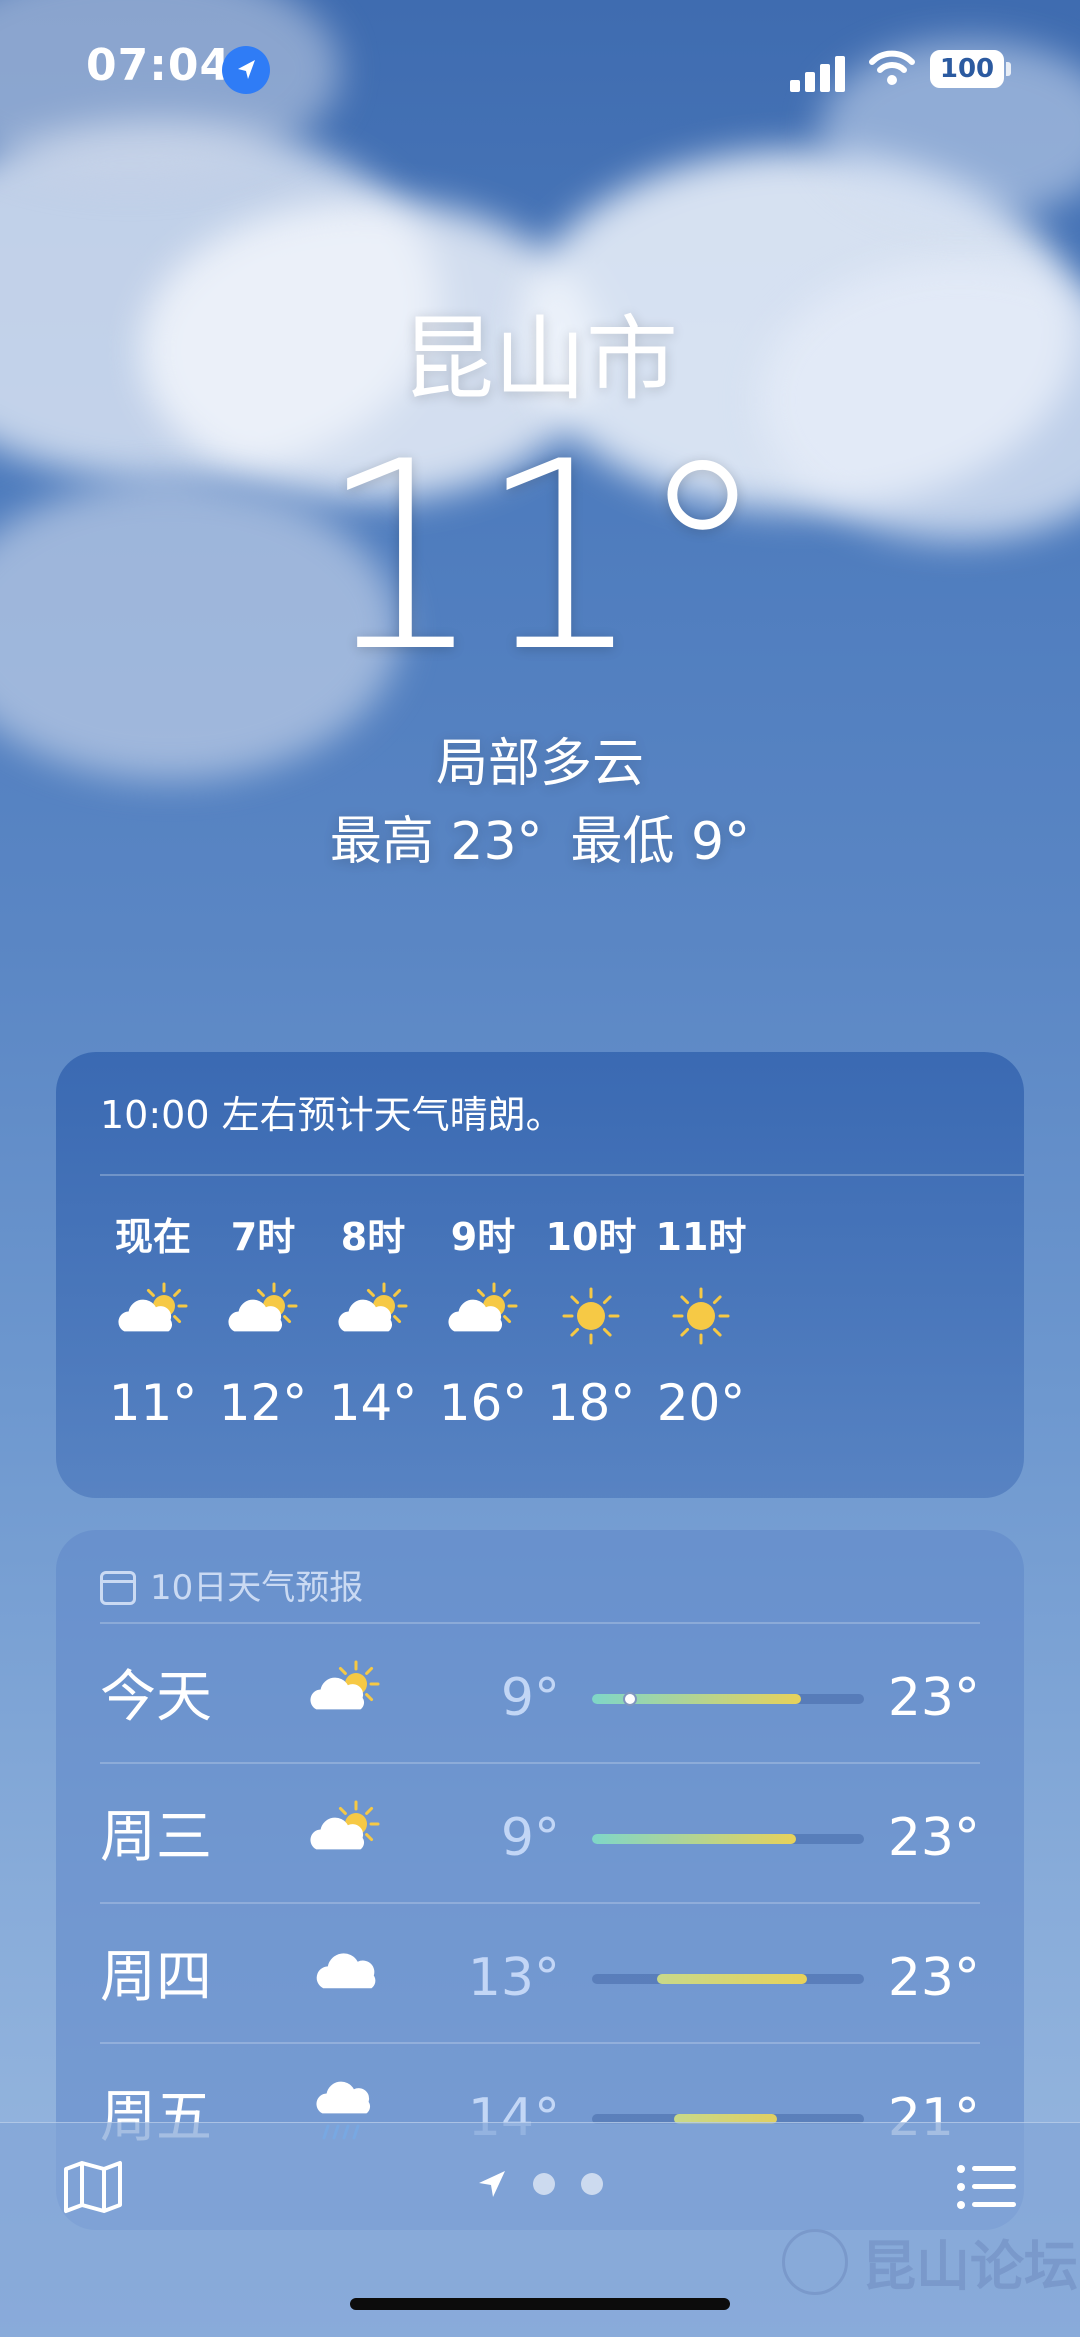 The width and height of the screenshot is (1080, 2337). Describe the element at coordinates (543, 558) in the screenshot. I see `current-temperature: 11°` at that location.